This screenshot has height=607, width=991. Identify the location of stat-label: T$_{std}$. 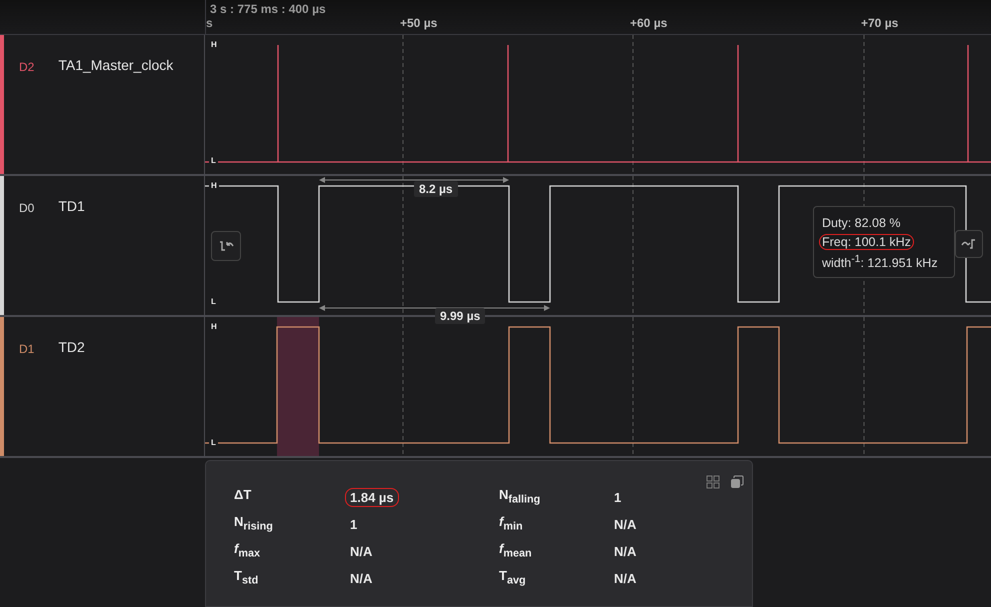
(247, 578).